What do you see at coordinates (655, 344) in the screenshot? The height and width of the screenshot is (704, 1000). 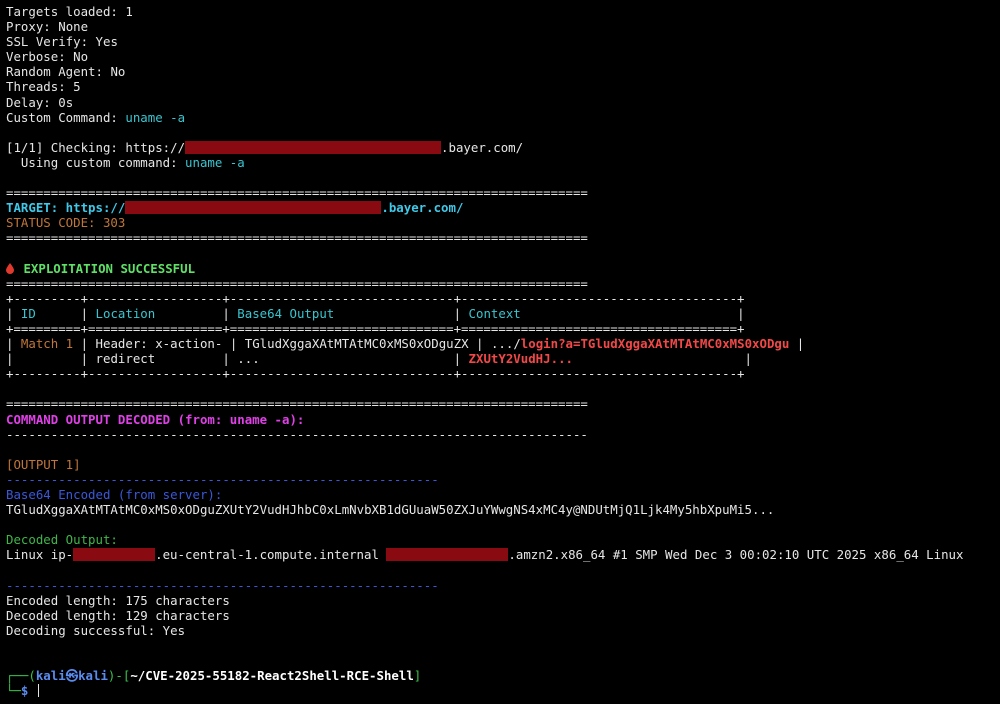 I see `context-login-param: login?a=TGludXggaXAtMTAtMC0xMS0xODgu` at bounding box center [655, 344].